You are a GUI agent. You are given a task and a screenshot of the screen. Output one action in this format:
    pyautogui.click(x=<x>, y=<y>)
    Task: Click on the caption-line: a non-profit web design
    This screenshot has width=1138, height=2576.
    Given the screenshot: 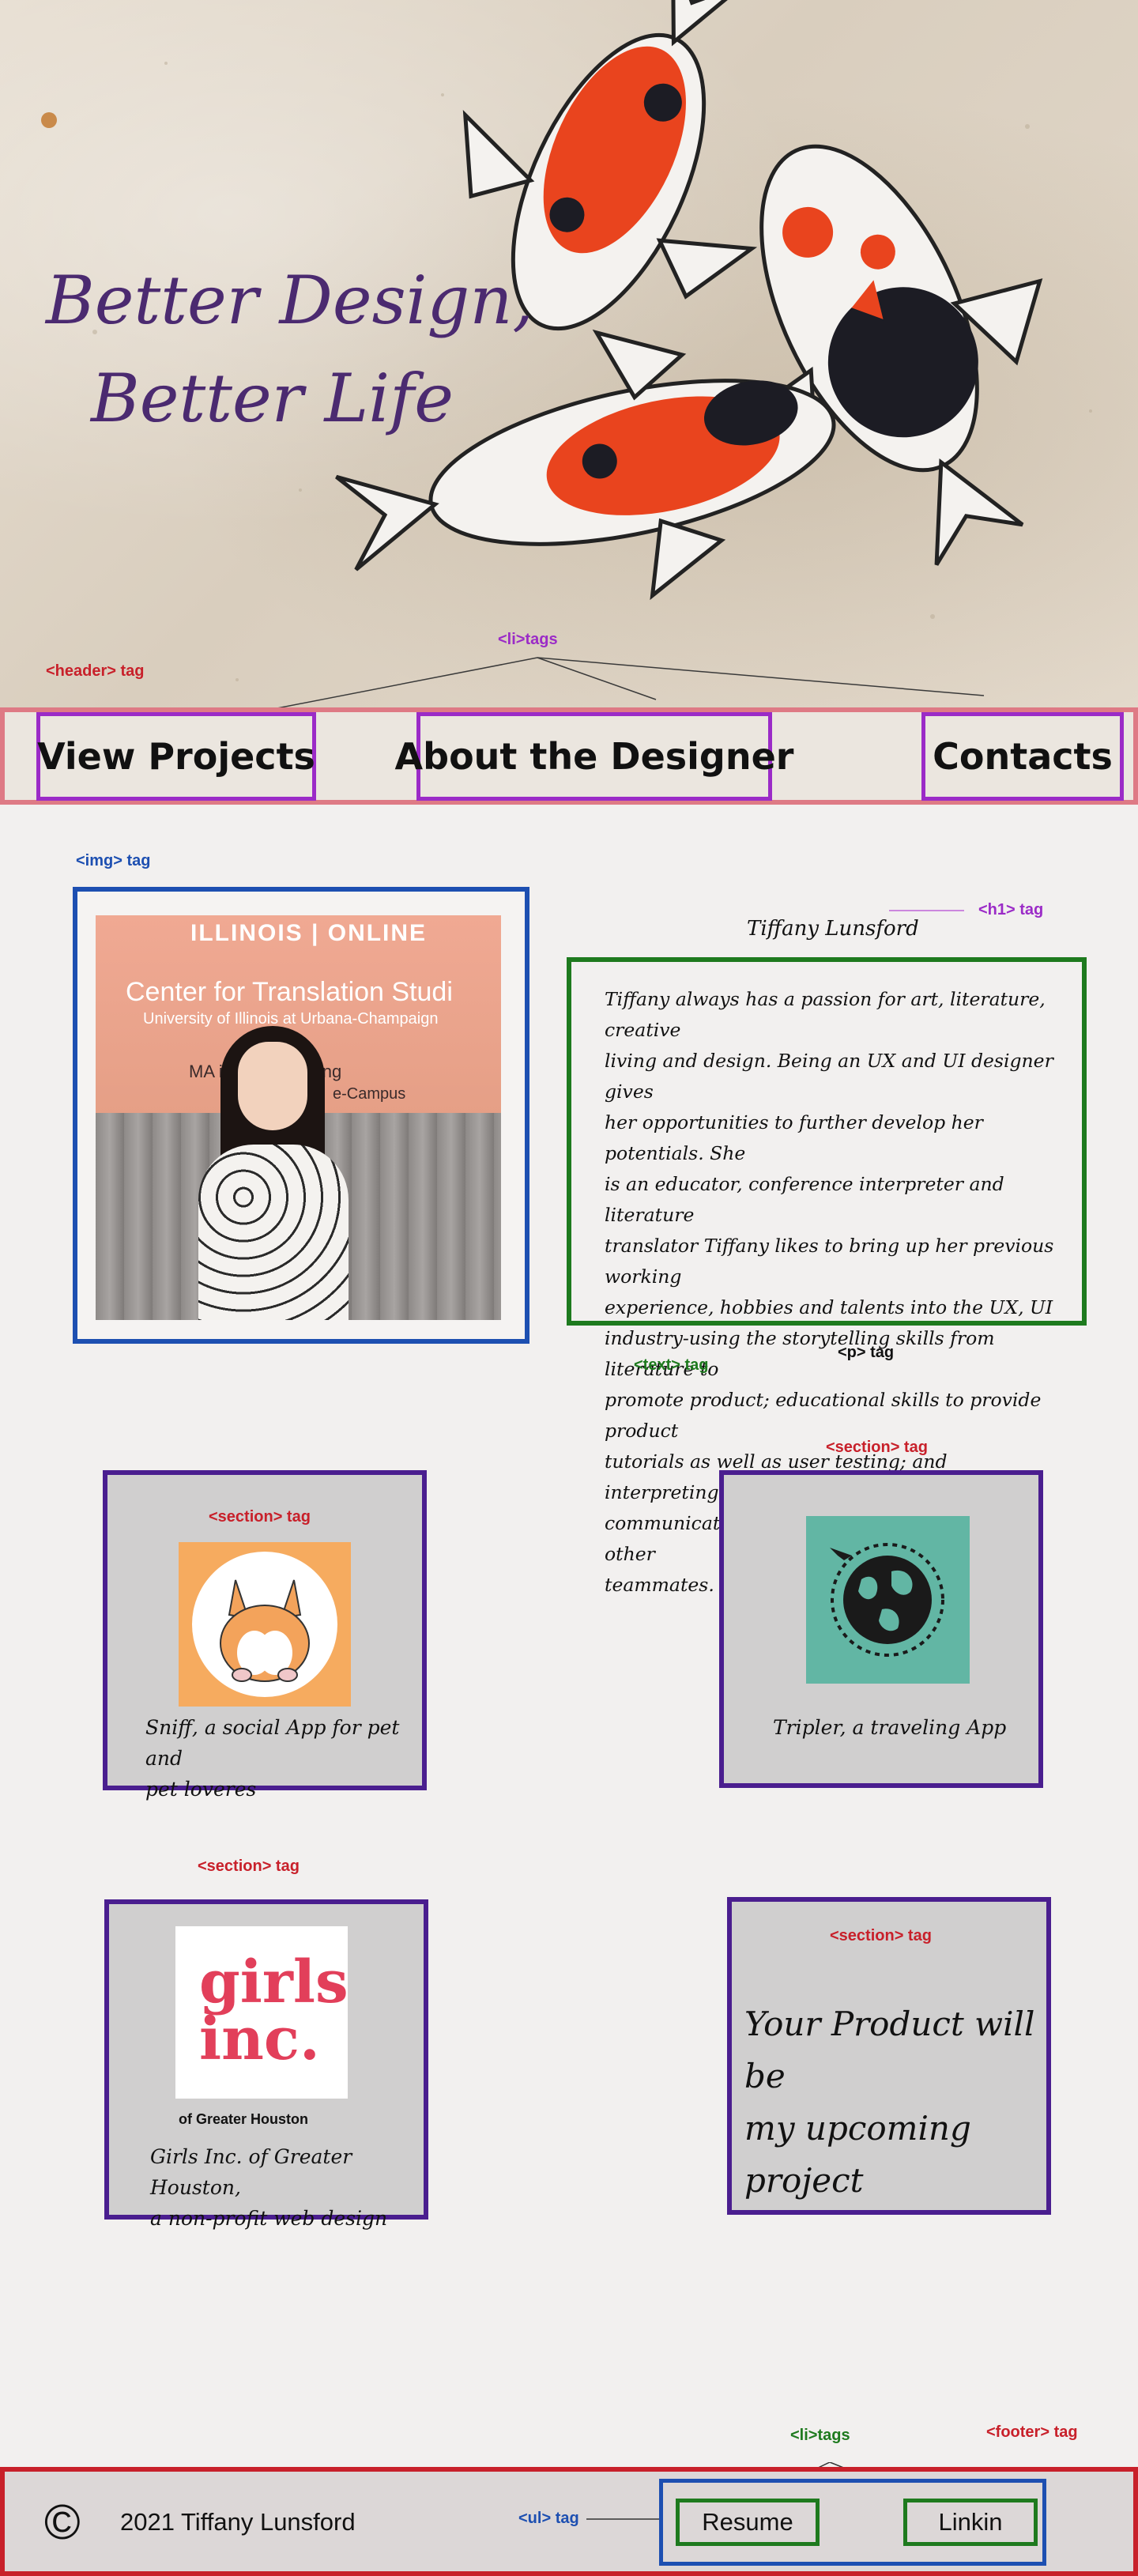 What is the action you would take?
    pyautogui.click(x=269, y=2218)
    